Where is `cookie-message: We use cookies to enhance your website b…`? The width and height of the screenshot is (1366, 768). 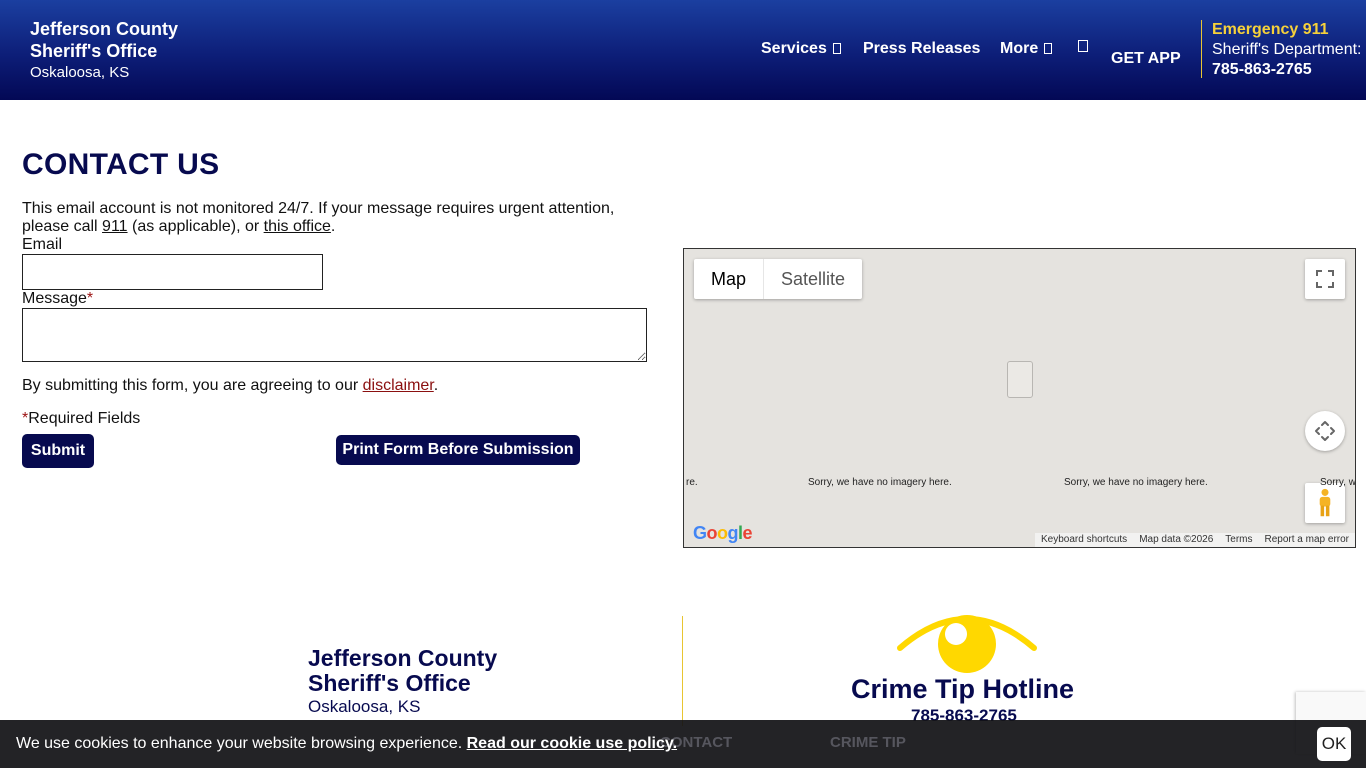
cookie-message: We use cookies to enhance your website b… is located at coordinates (346, 744).